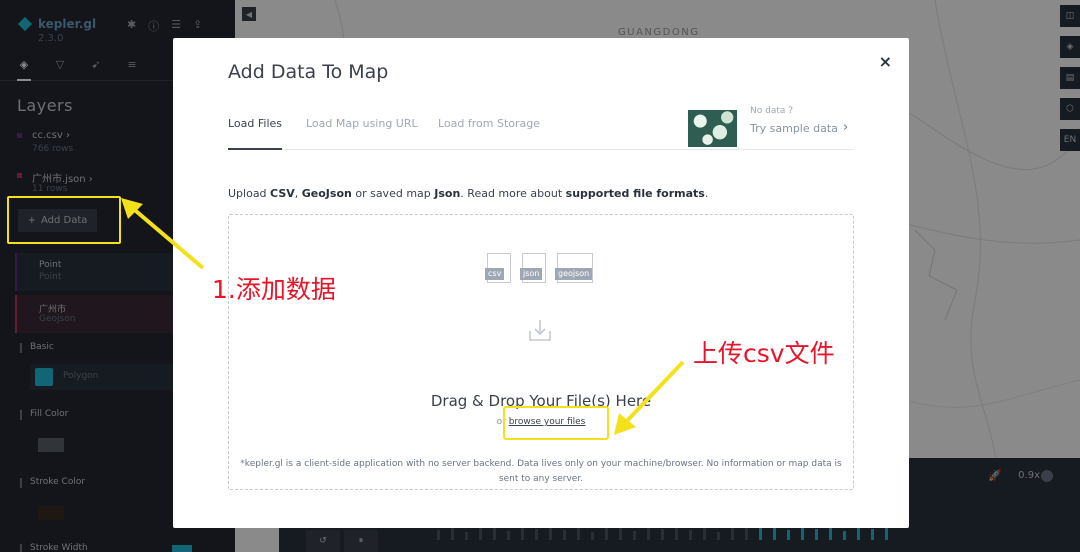 This screenshot has width=1080, height=552. What do you see at coordinates (274, 289) in the screenshot?
I see `annotation-add-data: 1.添加数据` at bounding box center [274, 289].